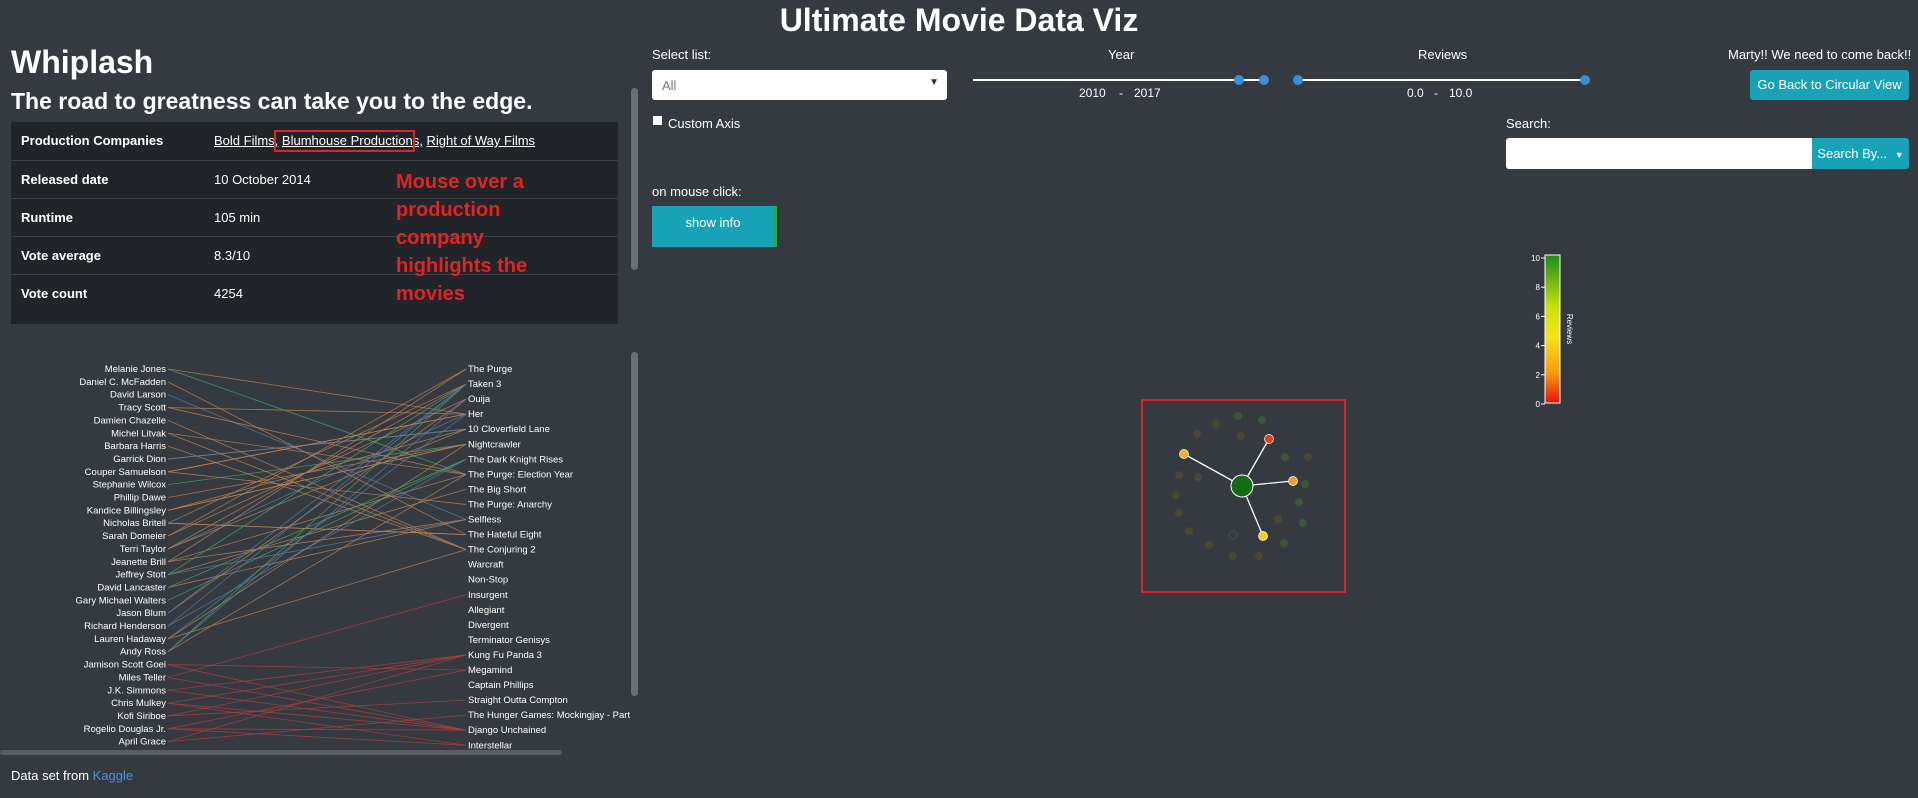 This screenshot has height=798, width=1918. I want to click on parallel-scrollbar, so click(634, 524).